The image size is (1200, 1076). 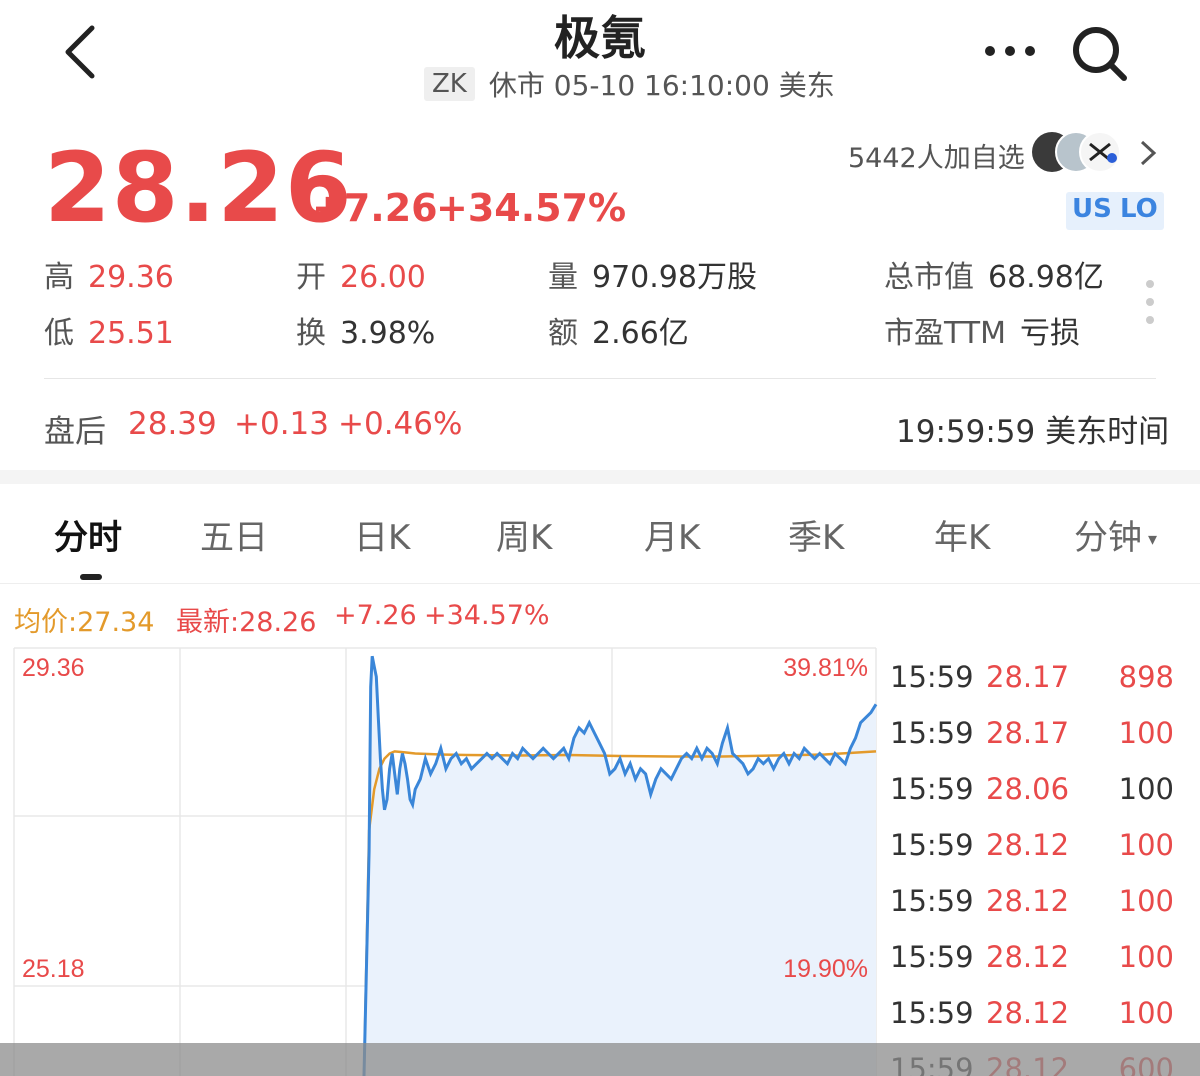 I want to click on tab-minute: 分钟 ▾, so click(x=1115, y=534).